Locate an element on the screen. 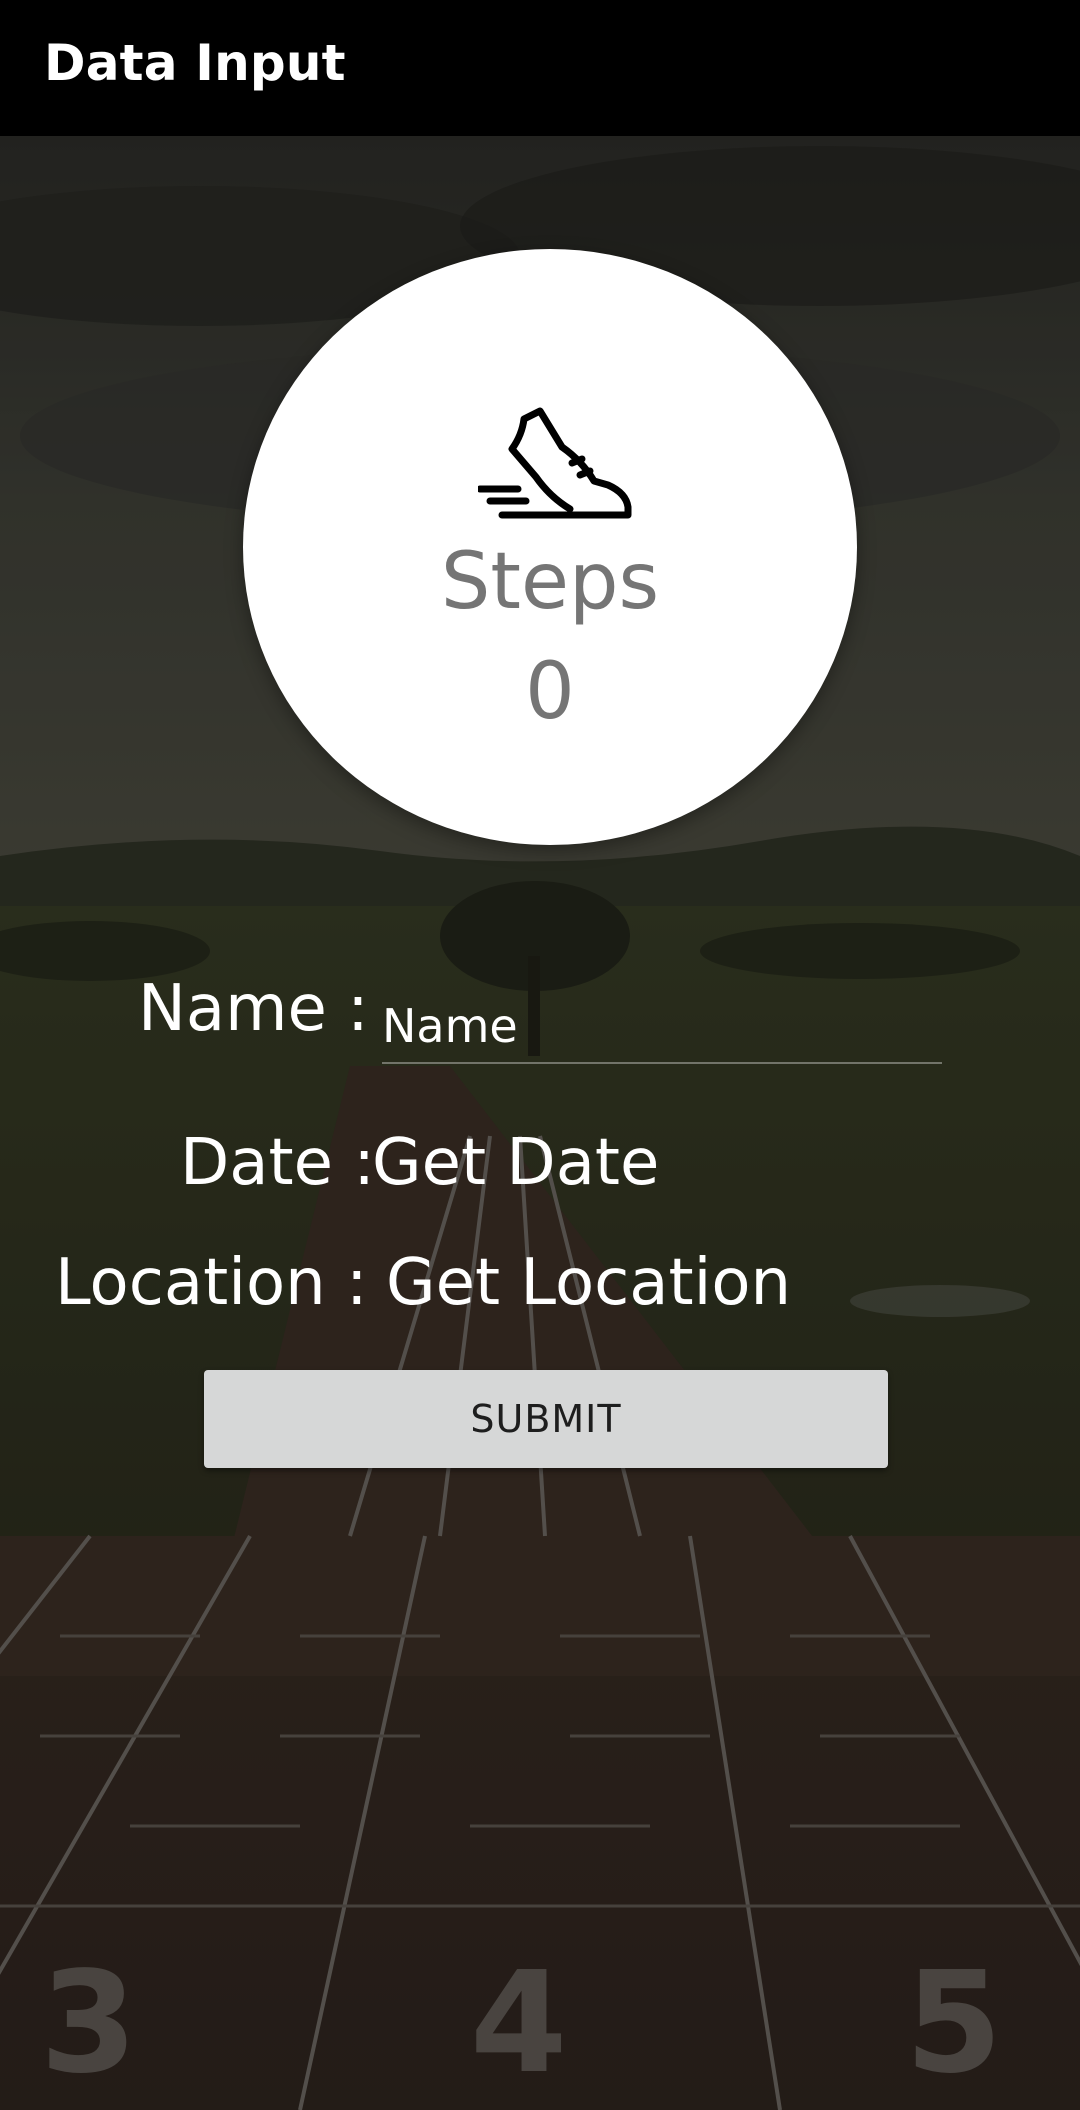 The height and width of the screenshot is (2110, 1080). submit-button: SUBMIT is located at coordinates (546, 1419).